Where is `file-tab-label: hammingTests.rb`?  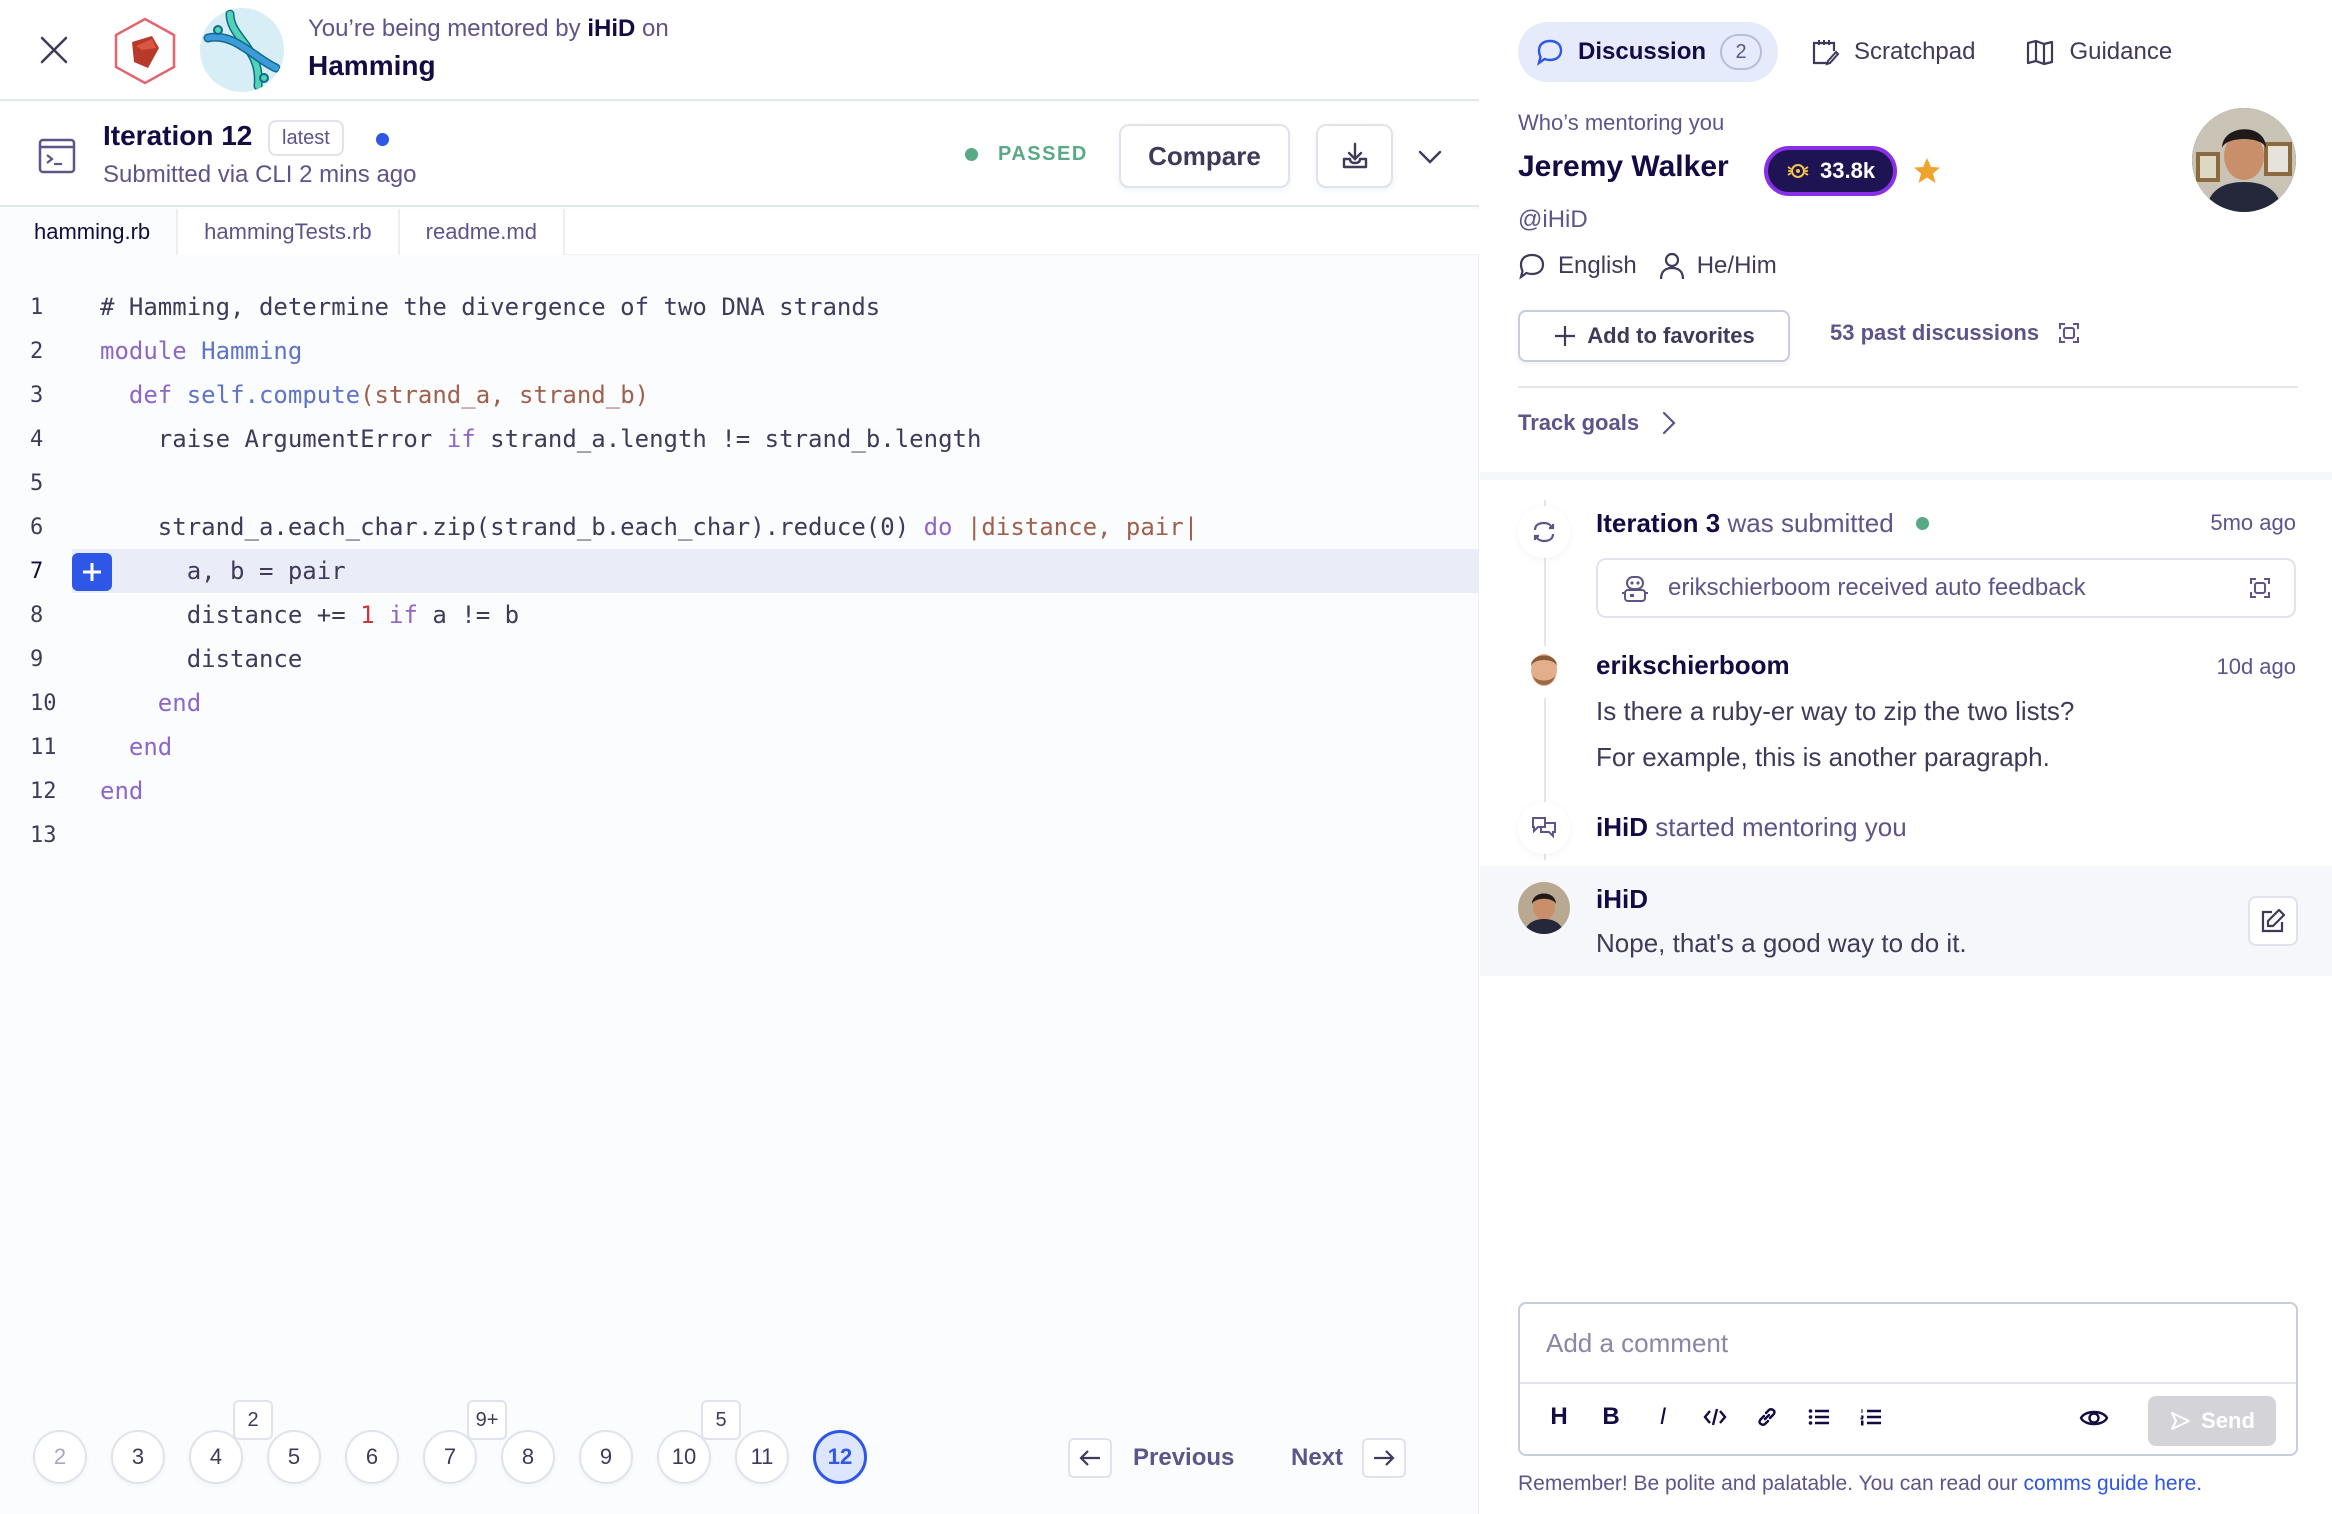
file-tab-label: hammingTests.rb is located at coordinates (288, 231).